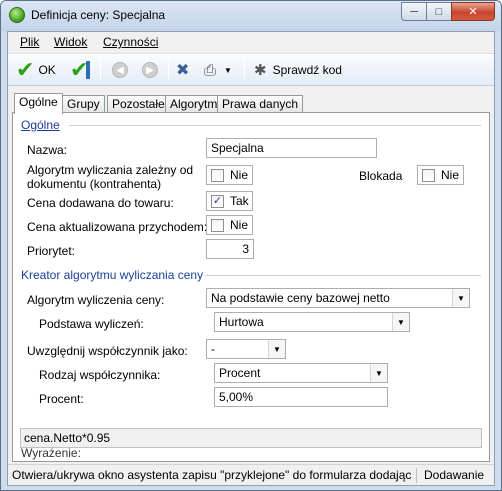  What do you see at coordinates (291, 148) in the screenshot?
I see `name-input: Specjalna` at bounding box center [291, 148].